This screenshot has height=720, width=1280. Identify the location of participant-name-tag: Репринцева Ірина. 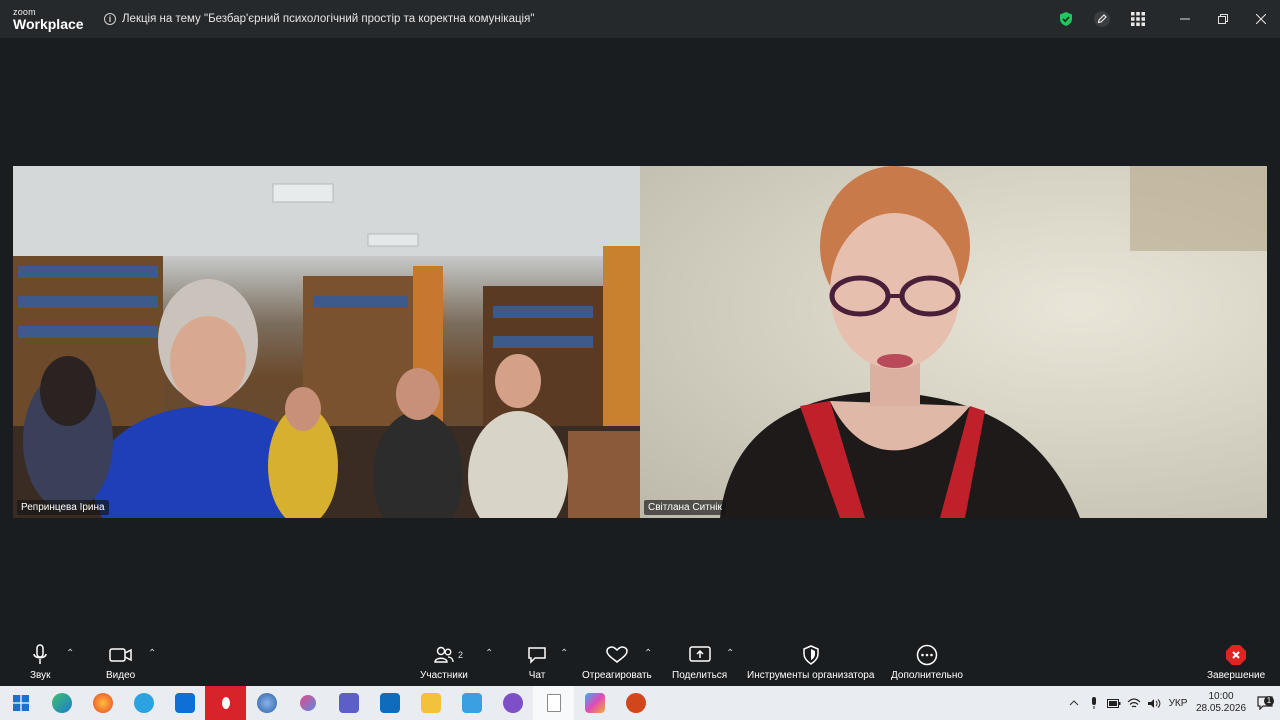
(63, 507).